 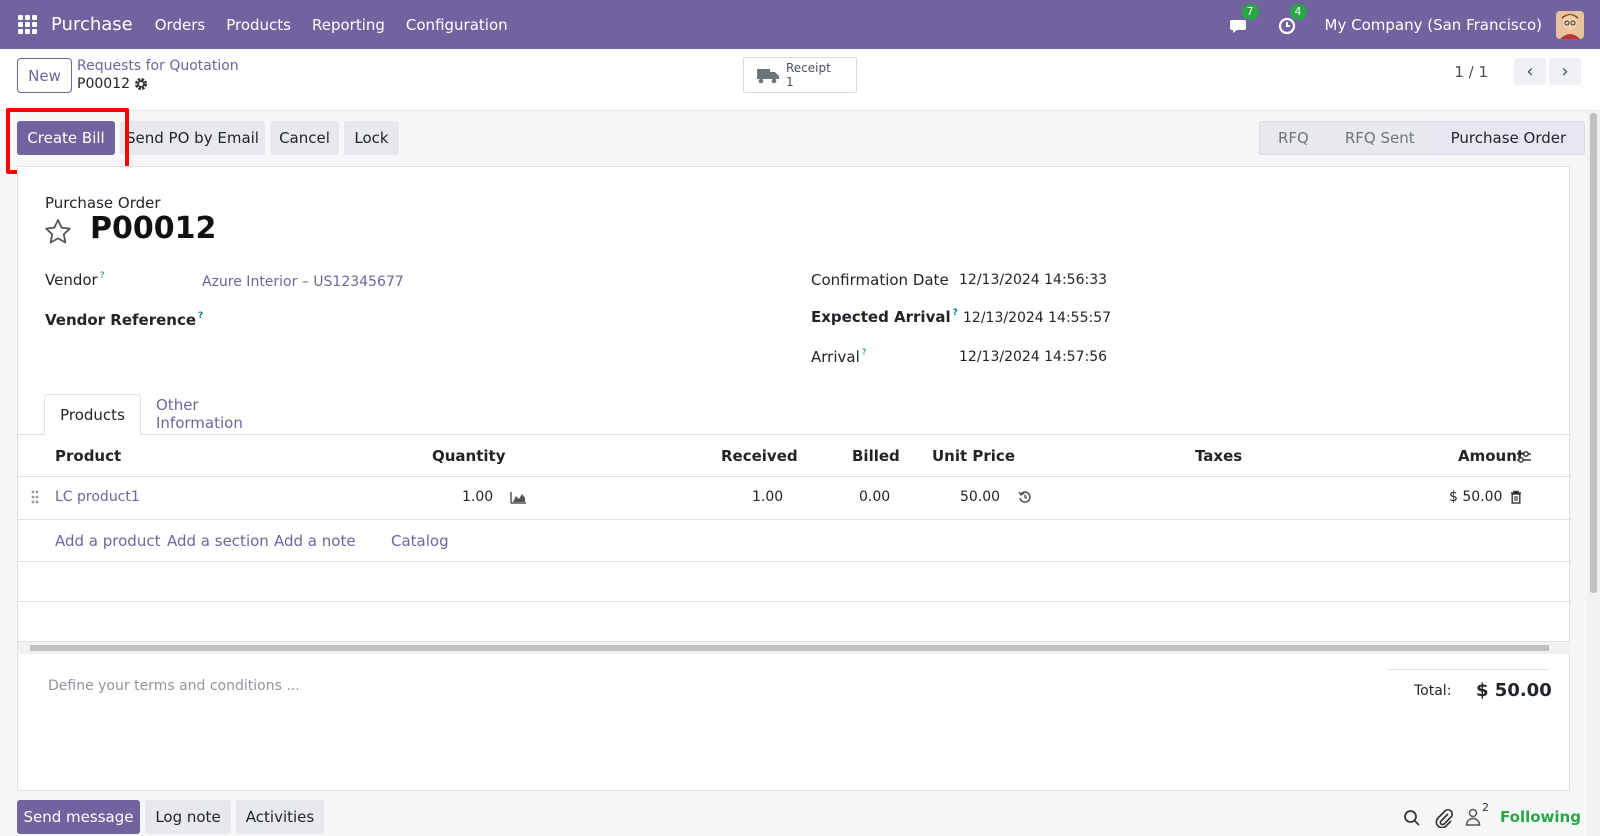 What do you see at coordinates (880, 280) in the screenshot?
I see `confirmation-date-label: Confirmation Date` at bounding box center [880, 280].